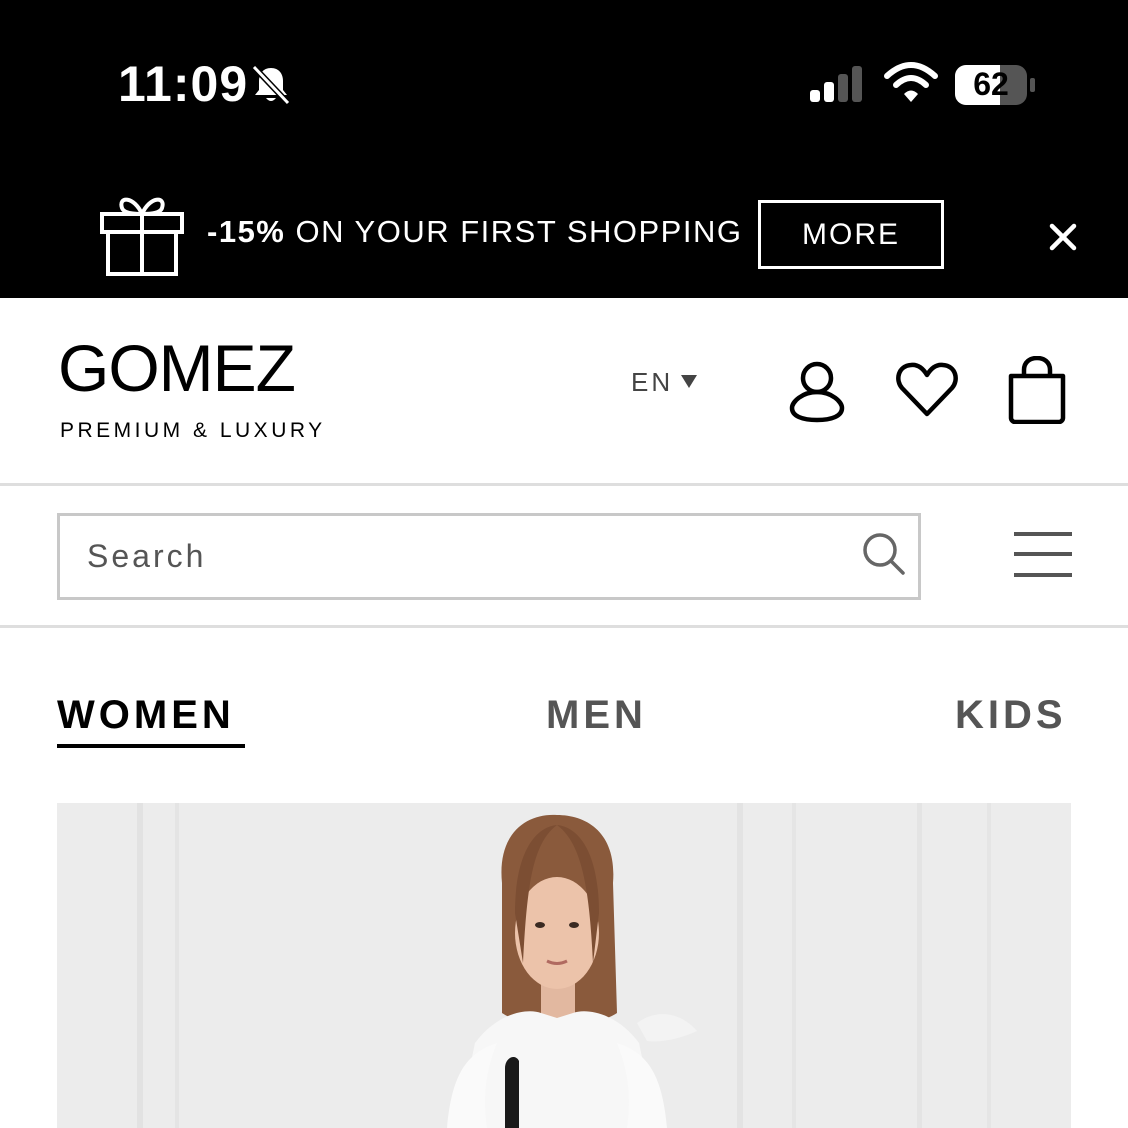  I want to click on gift-icon, so click(142, 236).